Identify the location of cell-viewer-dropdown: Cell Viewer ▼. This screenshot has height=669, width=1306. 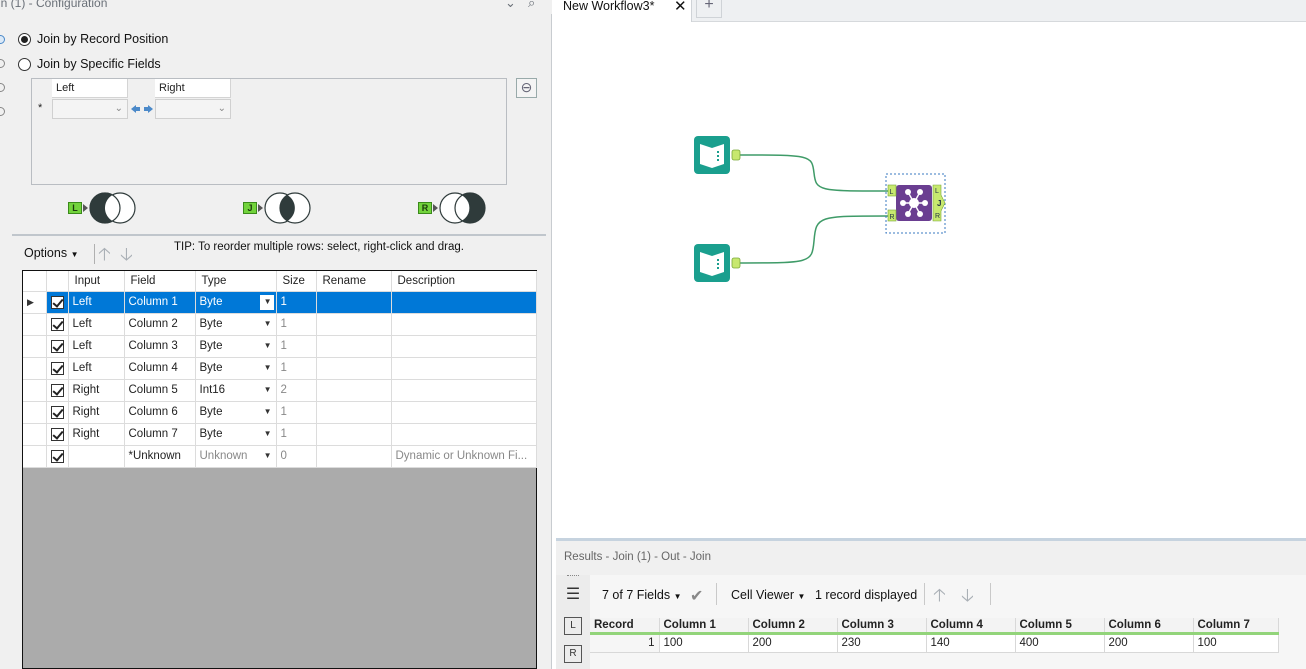
(768, 595).